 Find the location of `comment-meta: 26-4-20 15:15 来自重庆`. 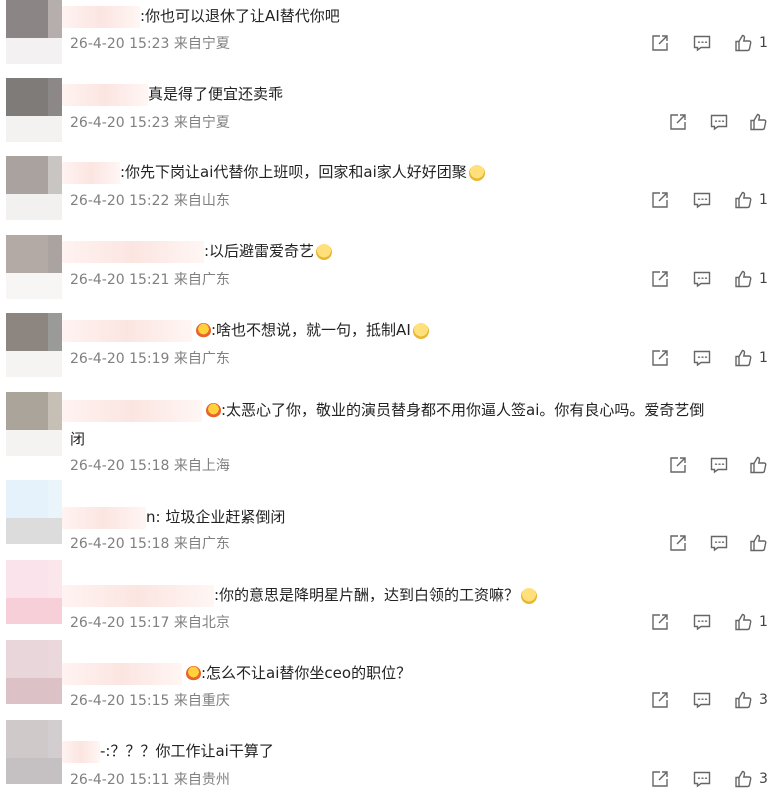

comment-meta: 26-4-20 15:15 来自重庆 is located at coordinates (150, 701).